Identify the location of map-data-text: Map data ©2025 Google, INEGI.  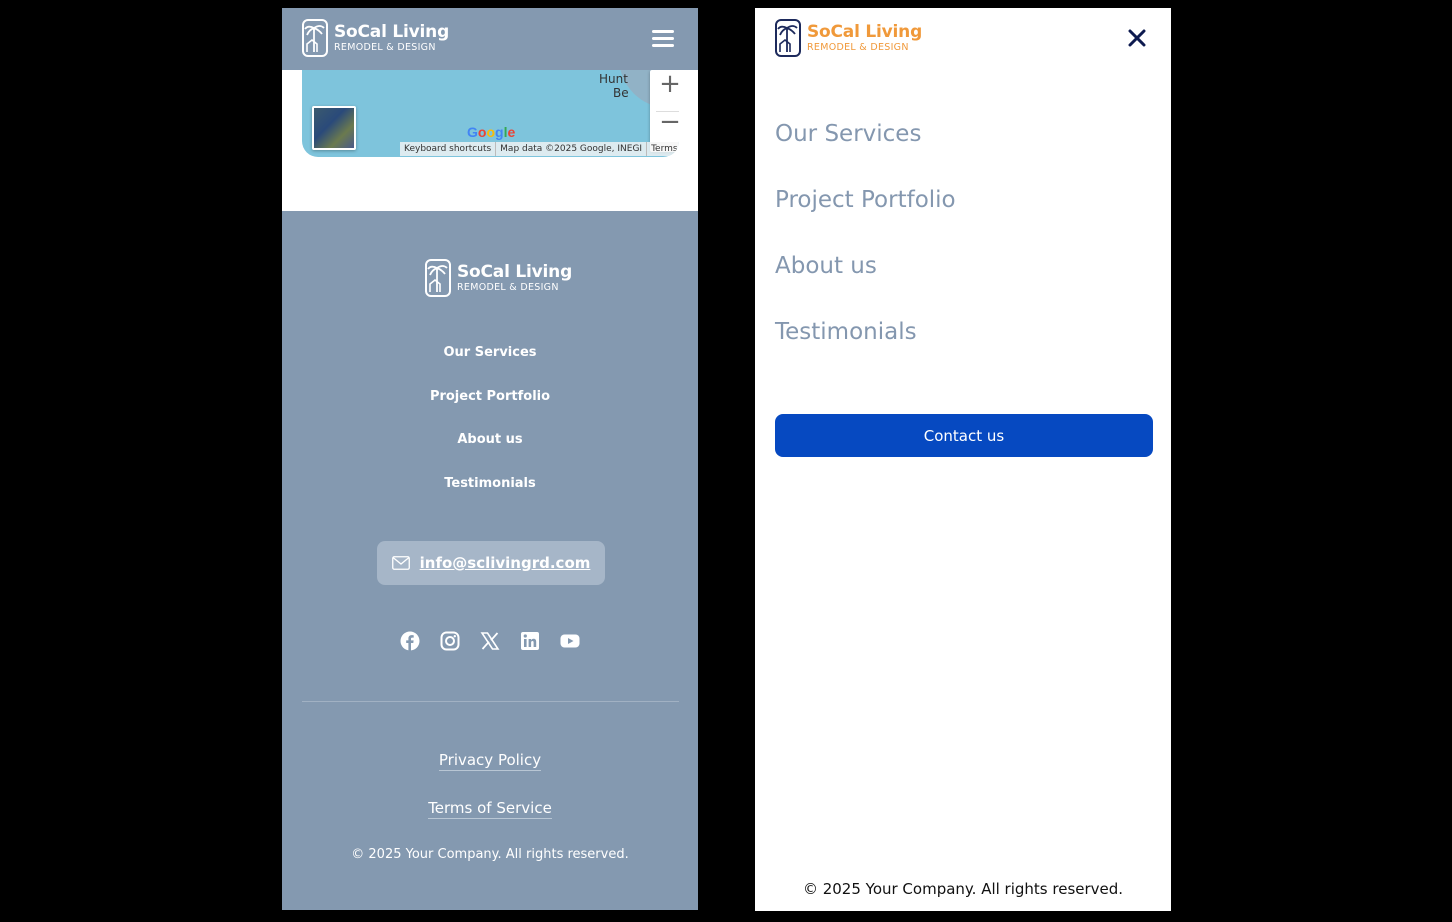
(570, 149).